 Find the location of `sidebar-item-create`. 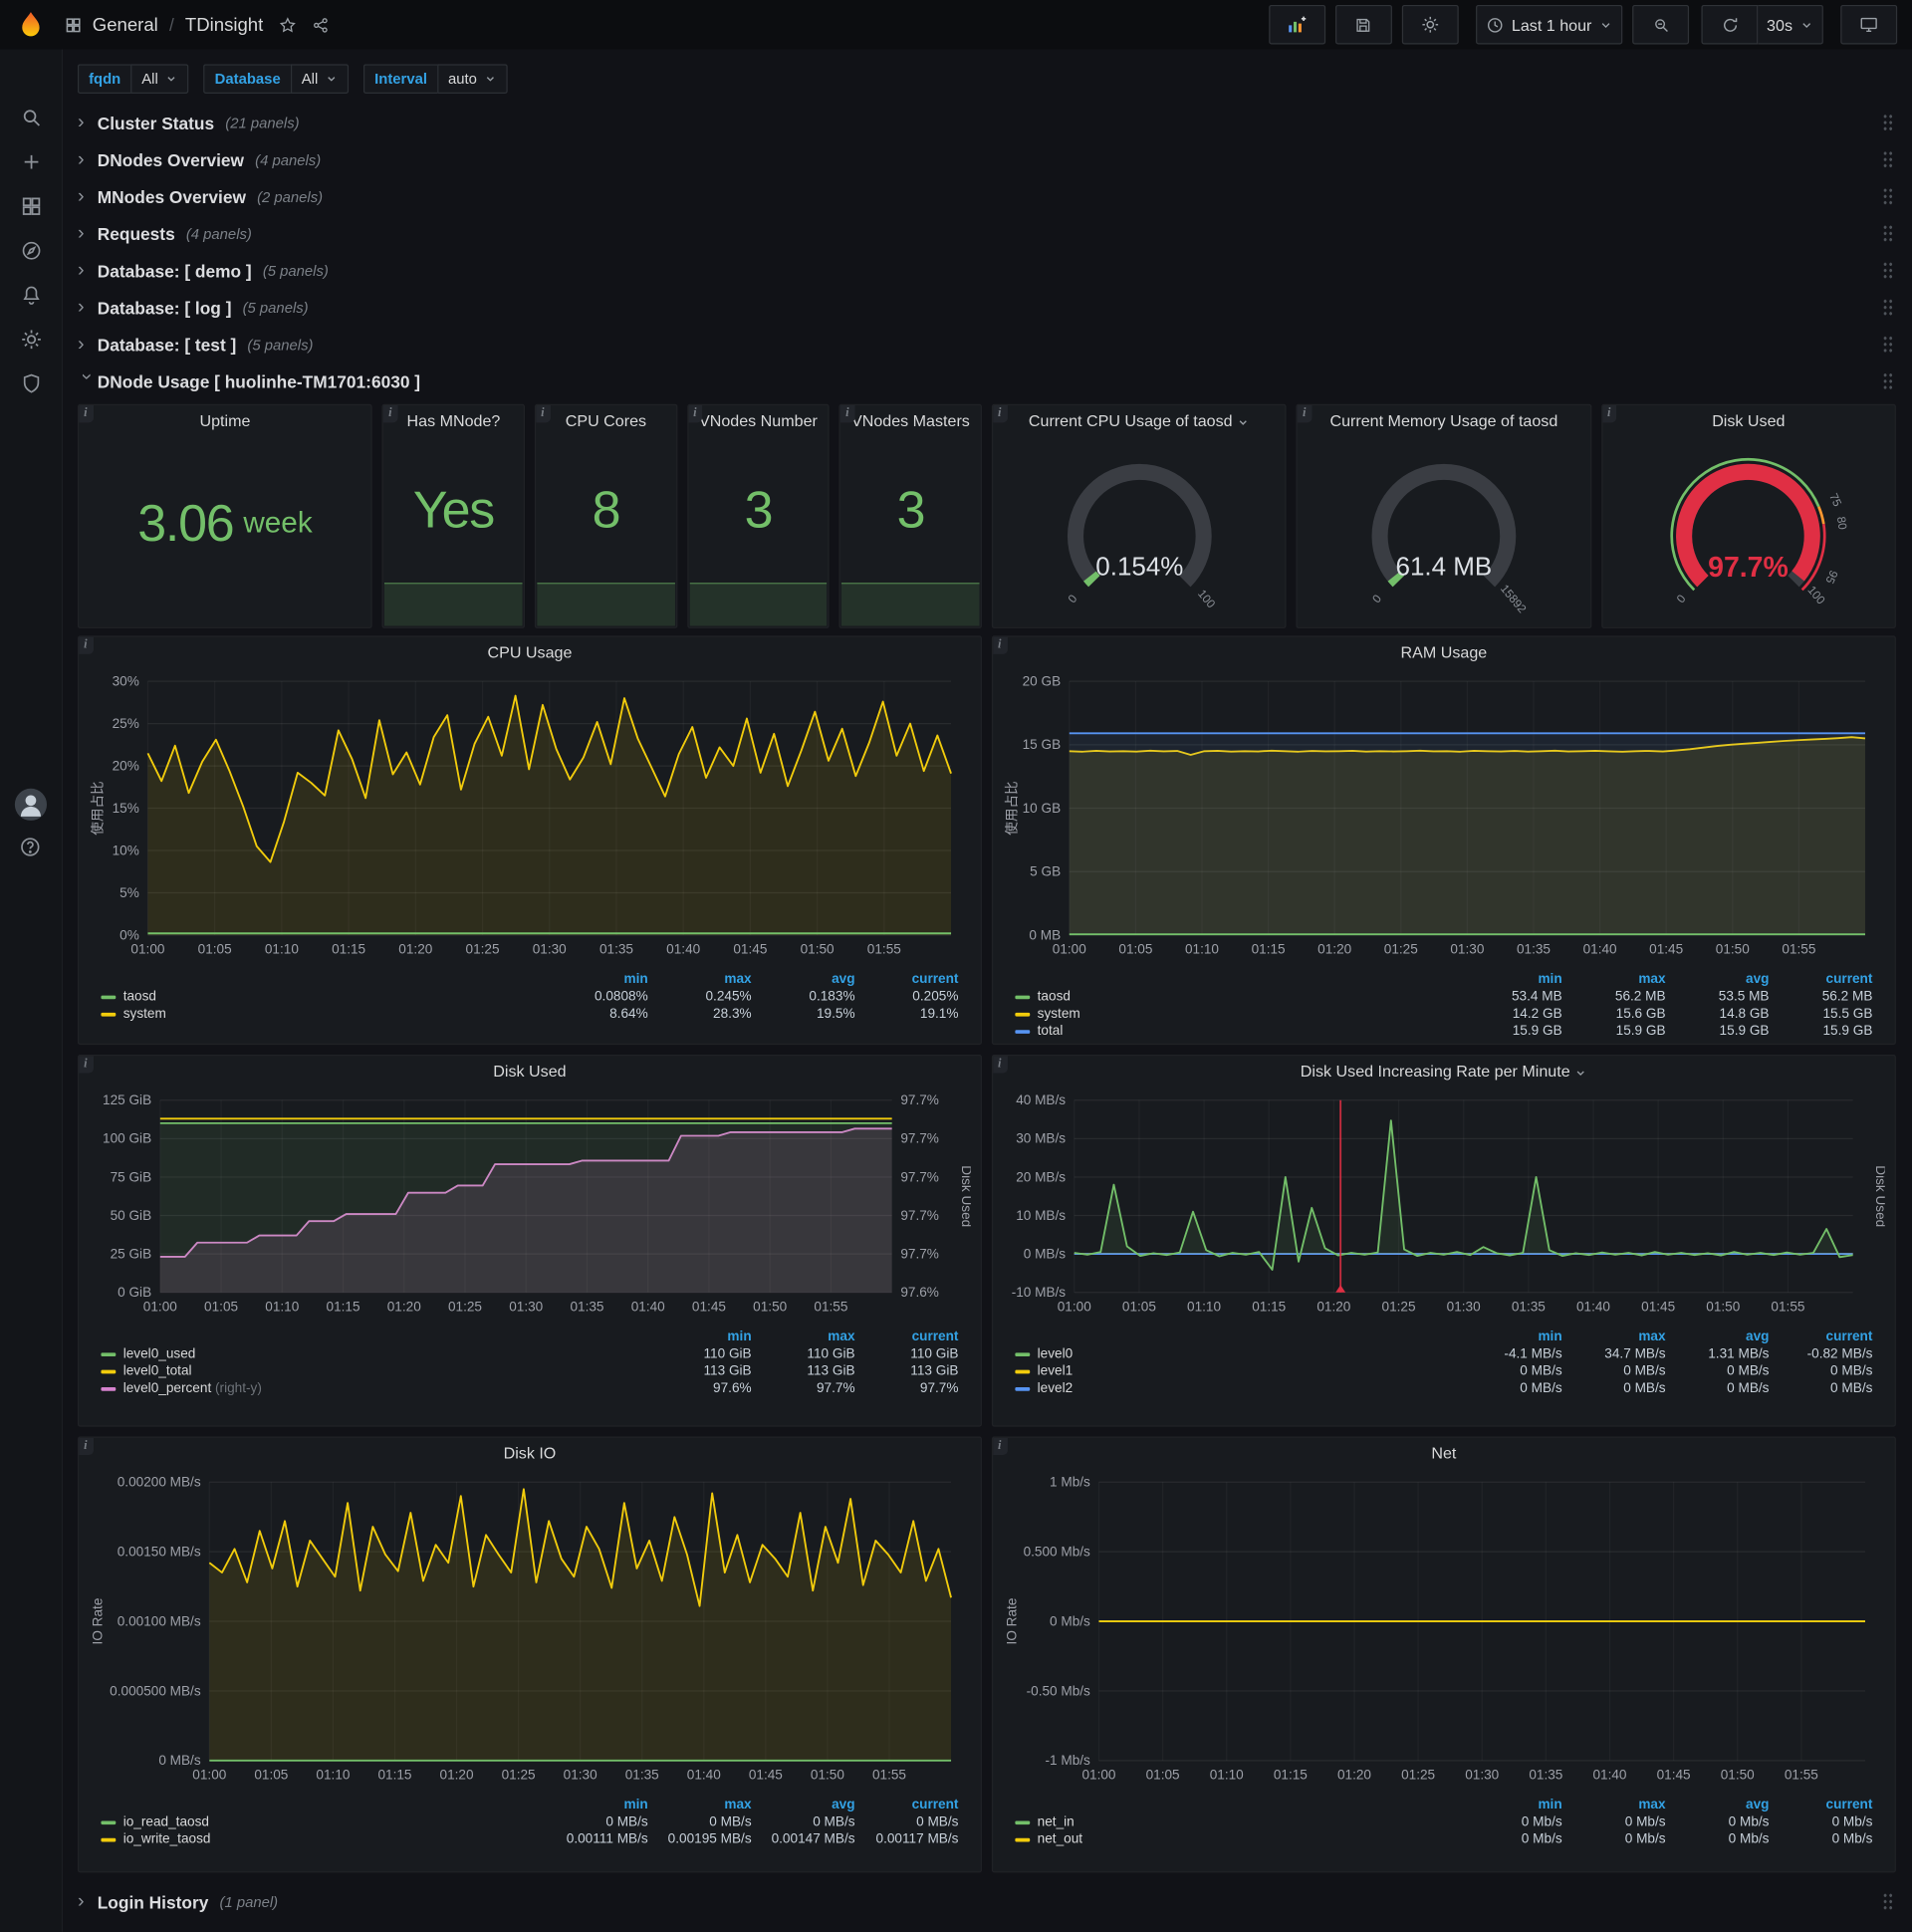

sidebar-item-create is located at coordinates (31, 162).